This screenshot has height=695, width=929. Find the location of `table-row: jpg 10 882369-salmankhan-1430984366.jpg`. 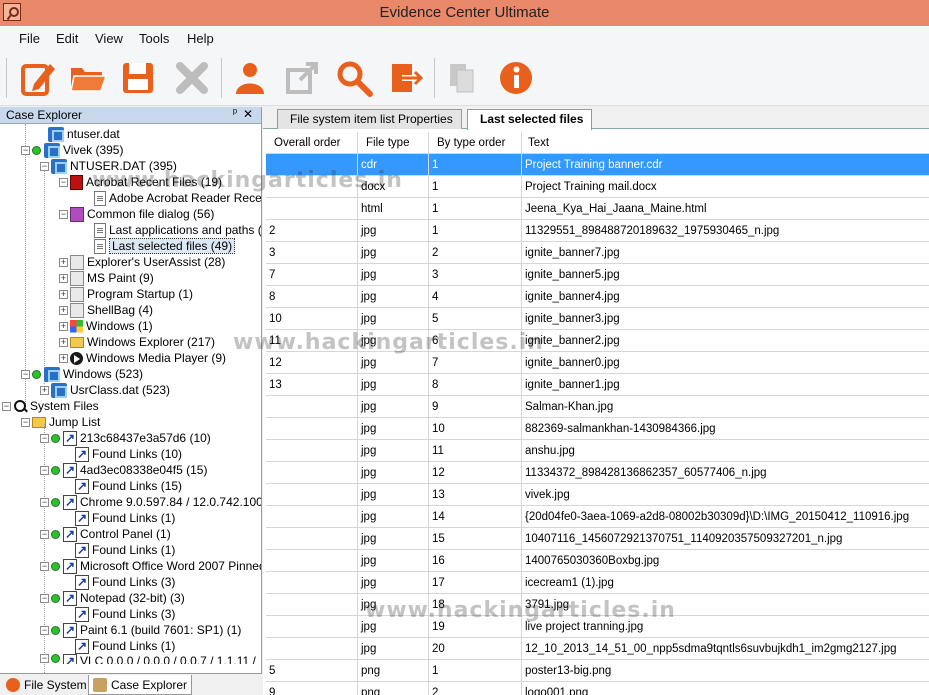

table-row: jpg 10 882369-salmankhan-1430984366.jpg is located at coordinates (597, 429).